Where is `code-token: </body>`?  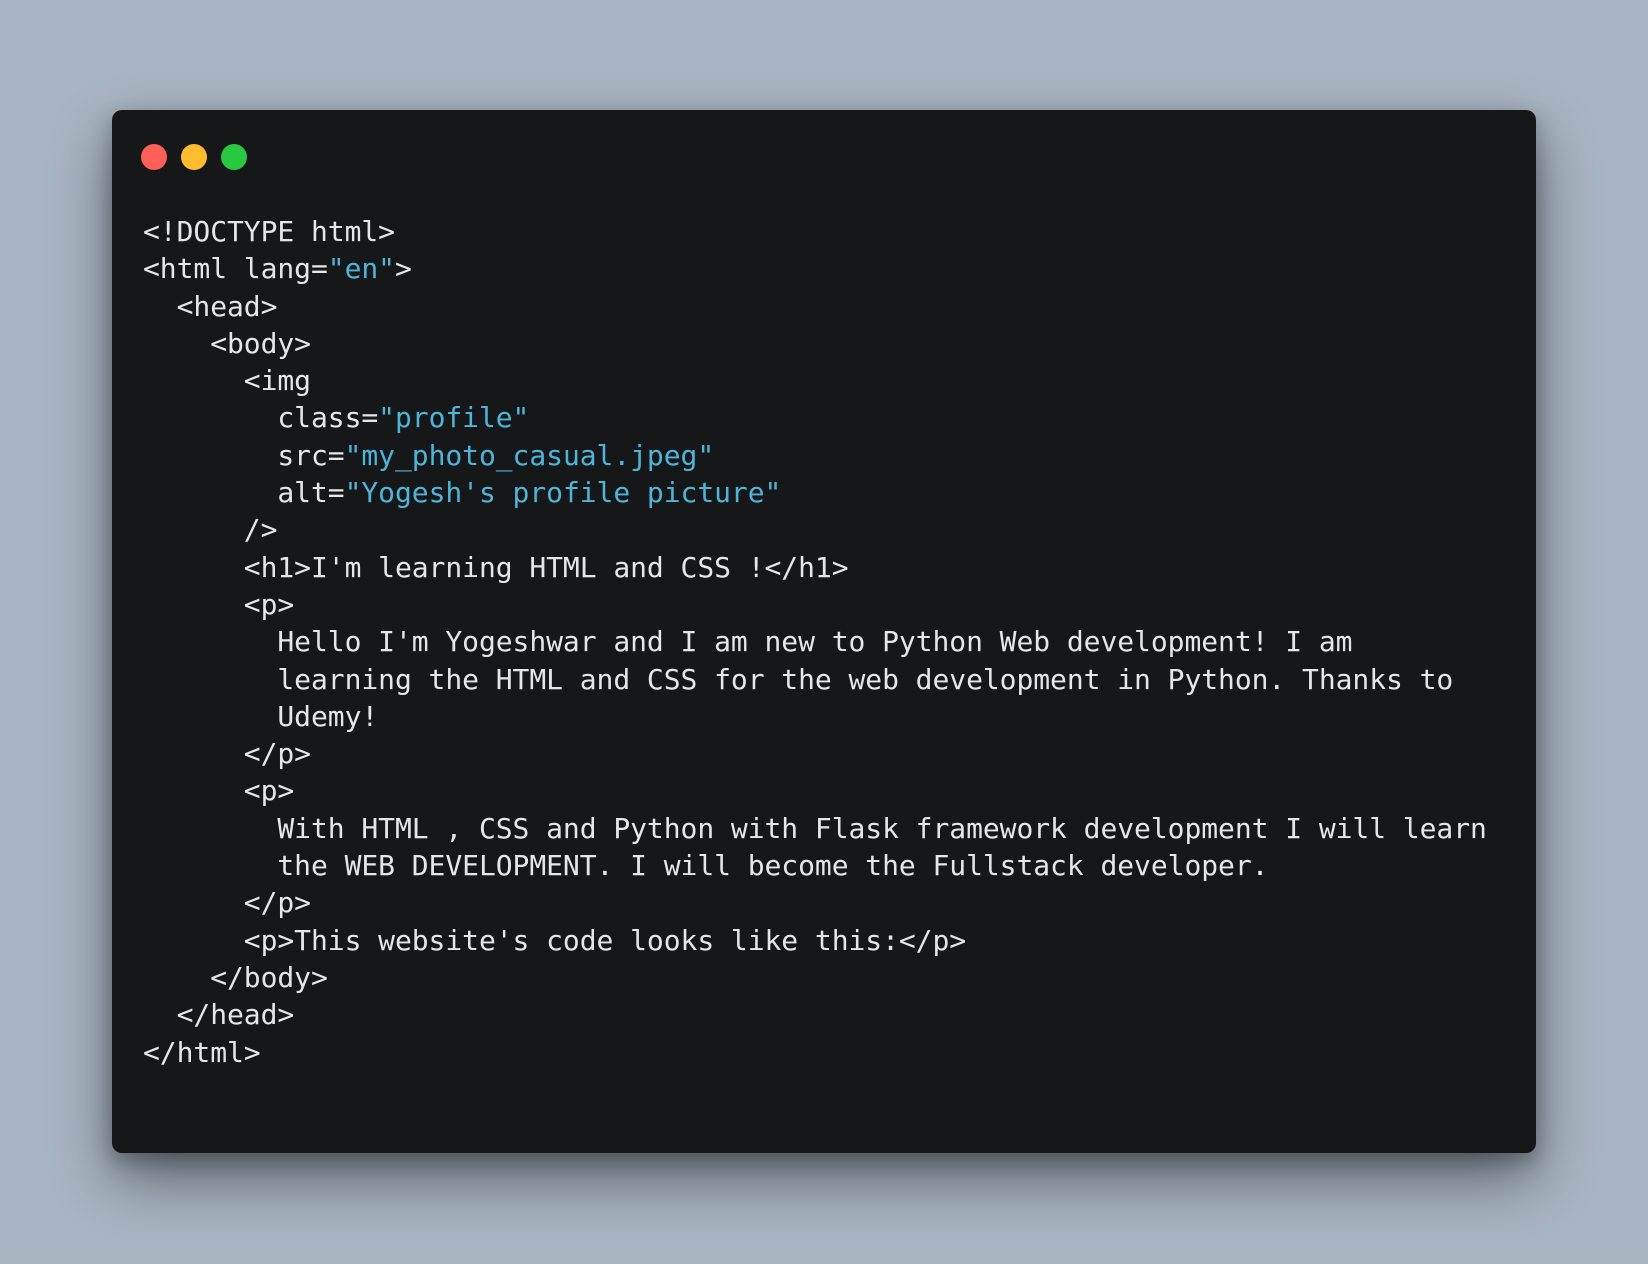 code-token: </body> is located at coordinates (235, 977).